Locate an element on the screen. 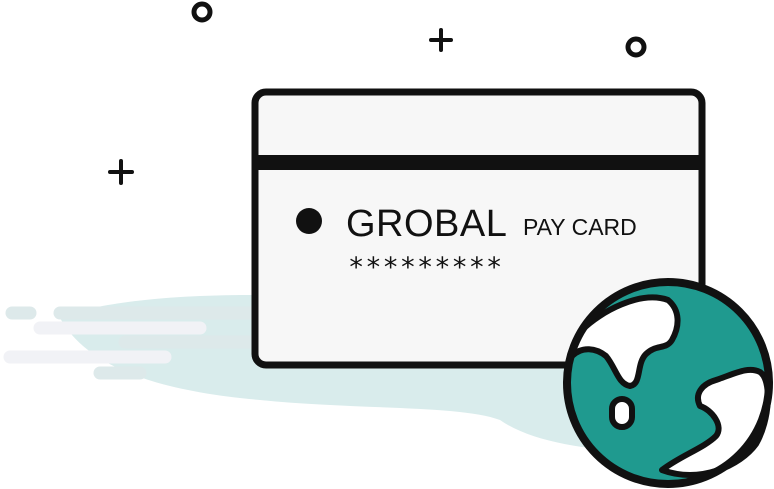 The image size is (774, 489). card-subtitle: PAY CARD is located at coordinates (580, 227).